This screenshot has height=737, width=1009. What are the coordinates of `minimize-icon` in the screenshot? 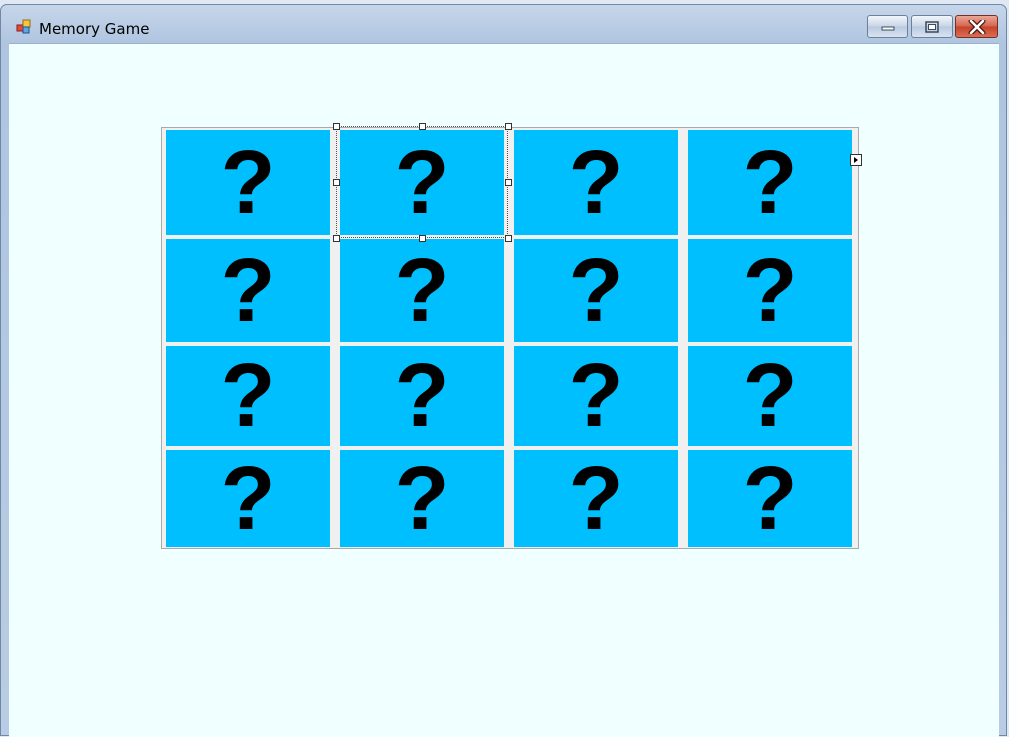 It's located at (887, 28).